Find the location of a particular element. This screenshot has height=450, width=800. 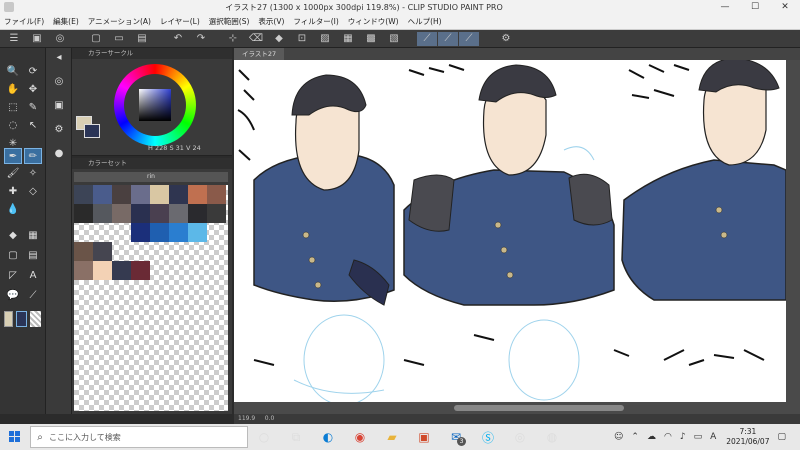

vertical-scrollbar is located at coordinates (793, 237).